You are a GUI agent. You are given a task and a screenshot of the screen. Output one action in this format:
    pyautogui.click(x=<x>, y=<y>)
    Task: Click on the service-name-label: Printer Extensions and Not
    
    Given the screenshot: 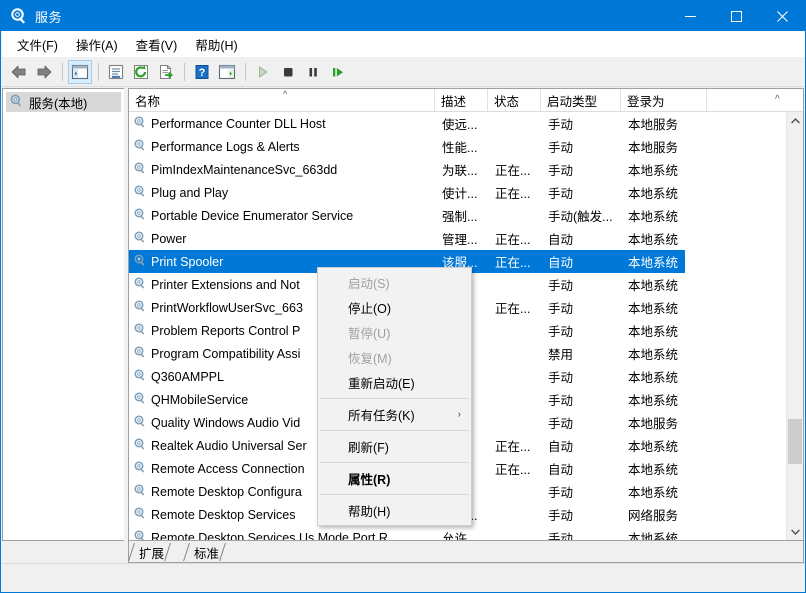 What is the action you would take?
    pyautogui.click(x=225, y=284)
    